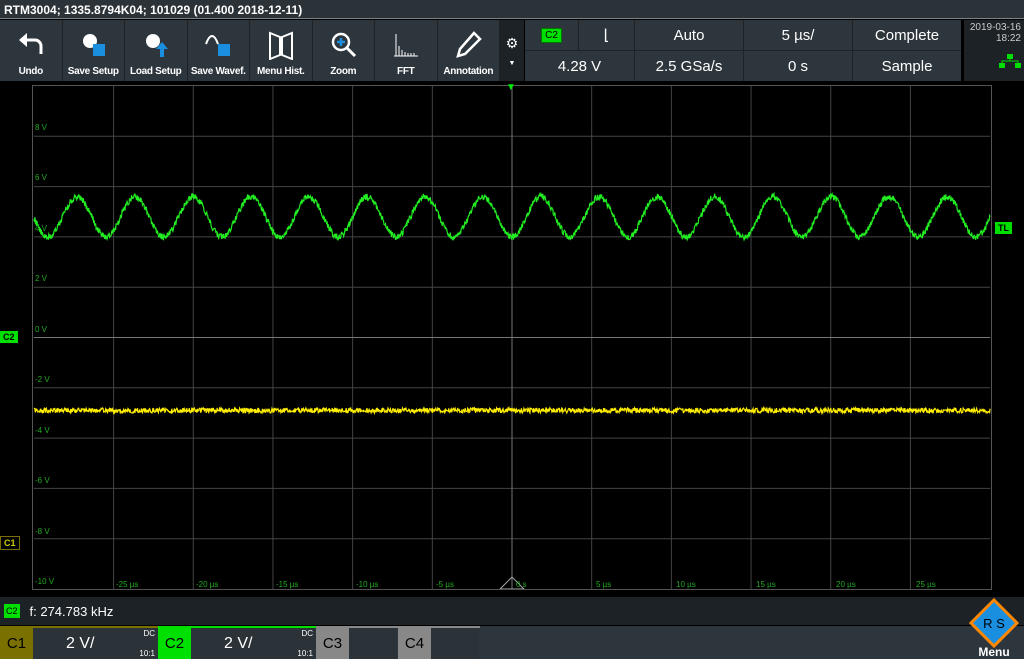 The height and width of the screenshot is (659, 1024). I want to click on y-axis-label: 4 V, so click(41, 228).